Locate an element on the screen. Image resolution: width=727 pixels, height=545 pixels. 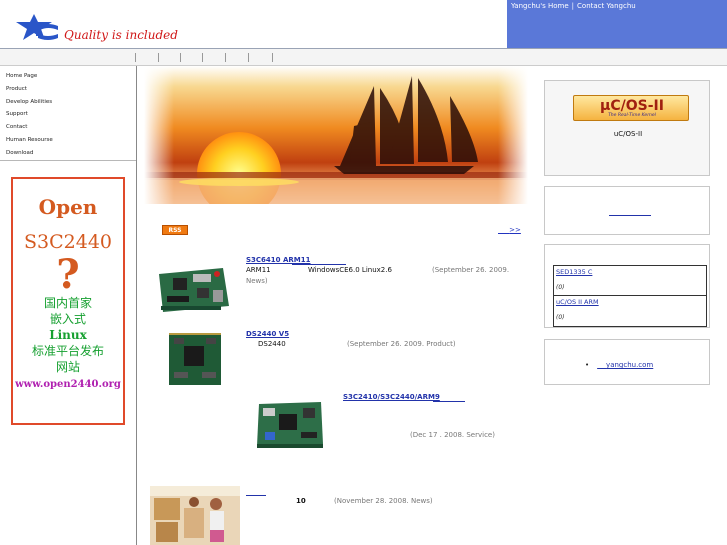
ad-line: 国内首家 is located at coordinates (67, 303).